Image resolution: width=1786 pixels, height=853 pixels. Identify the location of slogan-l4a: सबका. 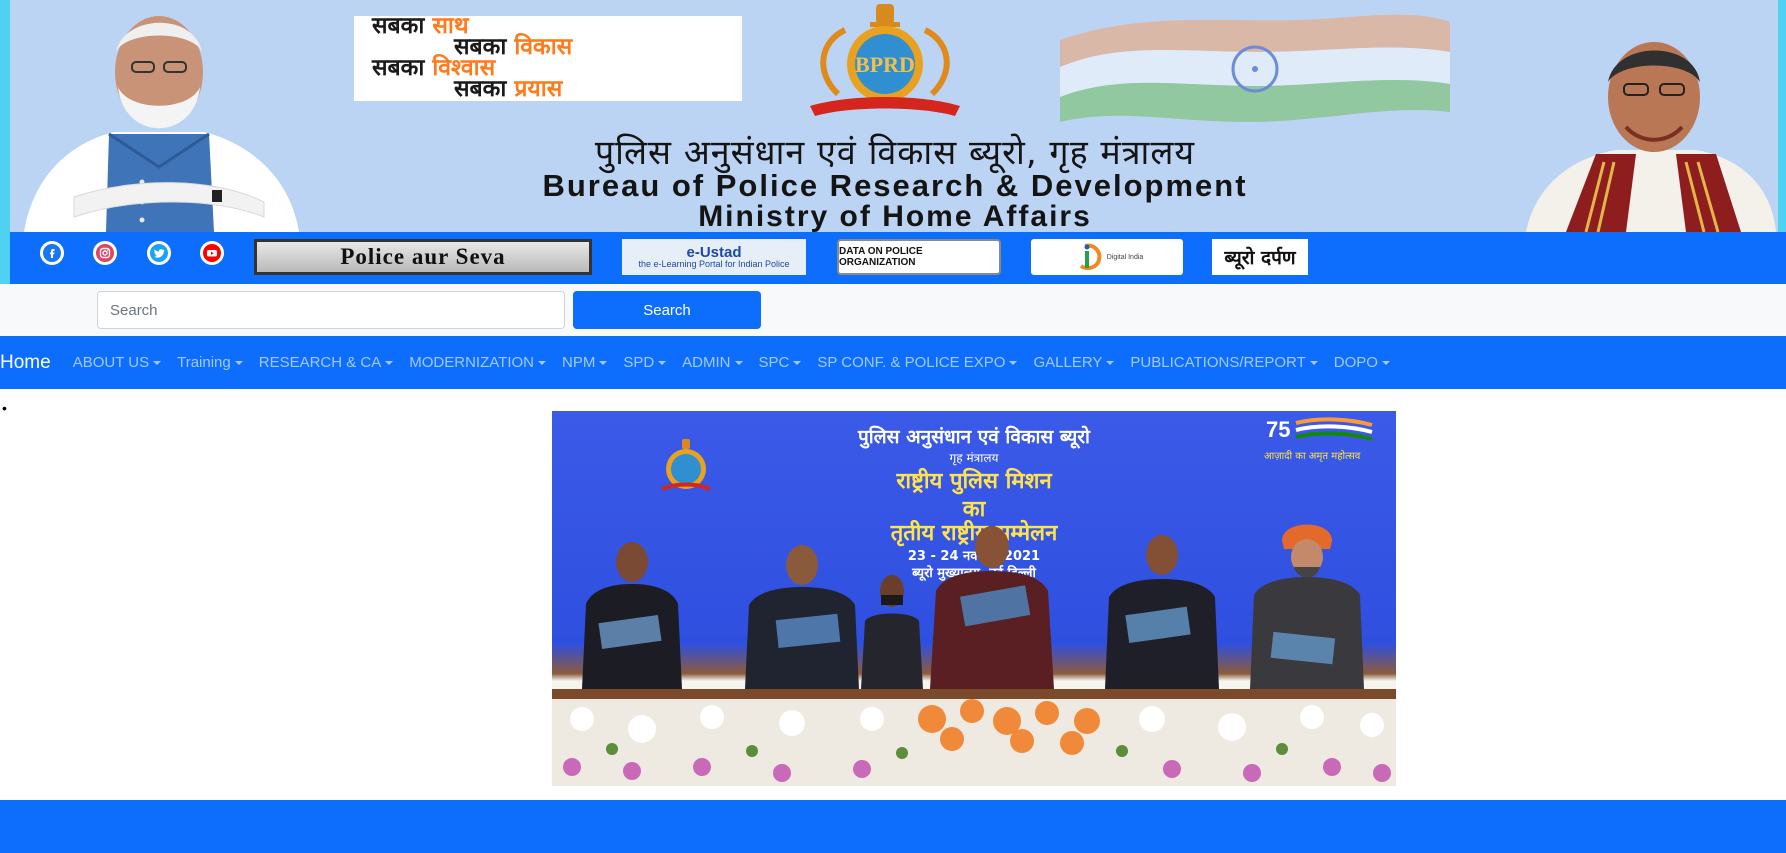
(484, 89).